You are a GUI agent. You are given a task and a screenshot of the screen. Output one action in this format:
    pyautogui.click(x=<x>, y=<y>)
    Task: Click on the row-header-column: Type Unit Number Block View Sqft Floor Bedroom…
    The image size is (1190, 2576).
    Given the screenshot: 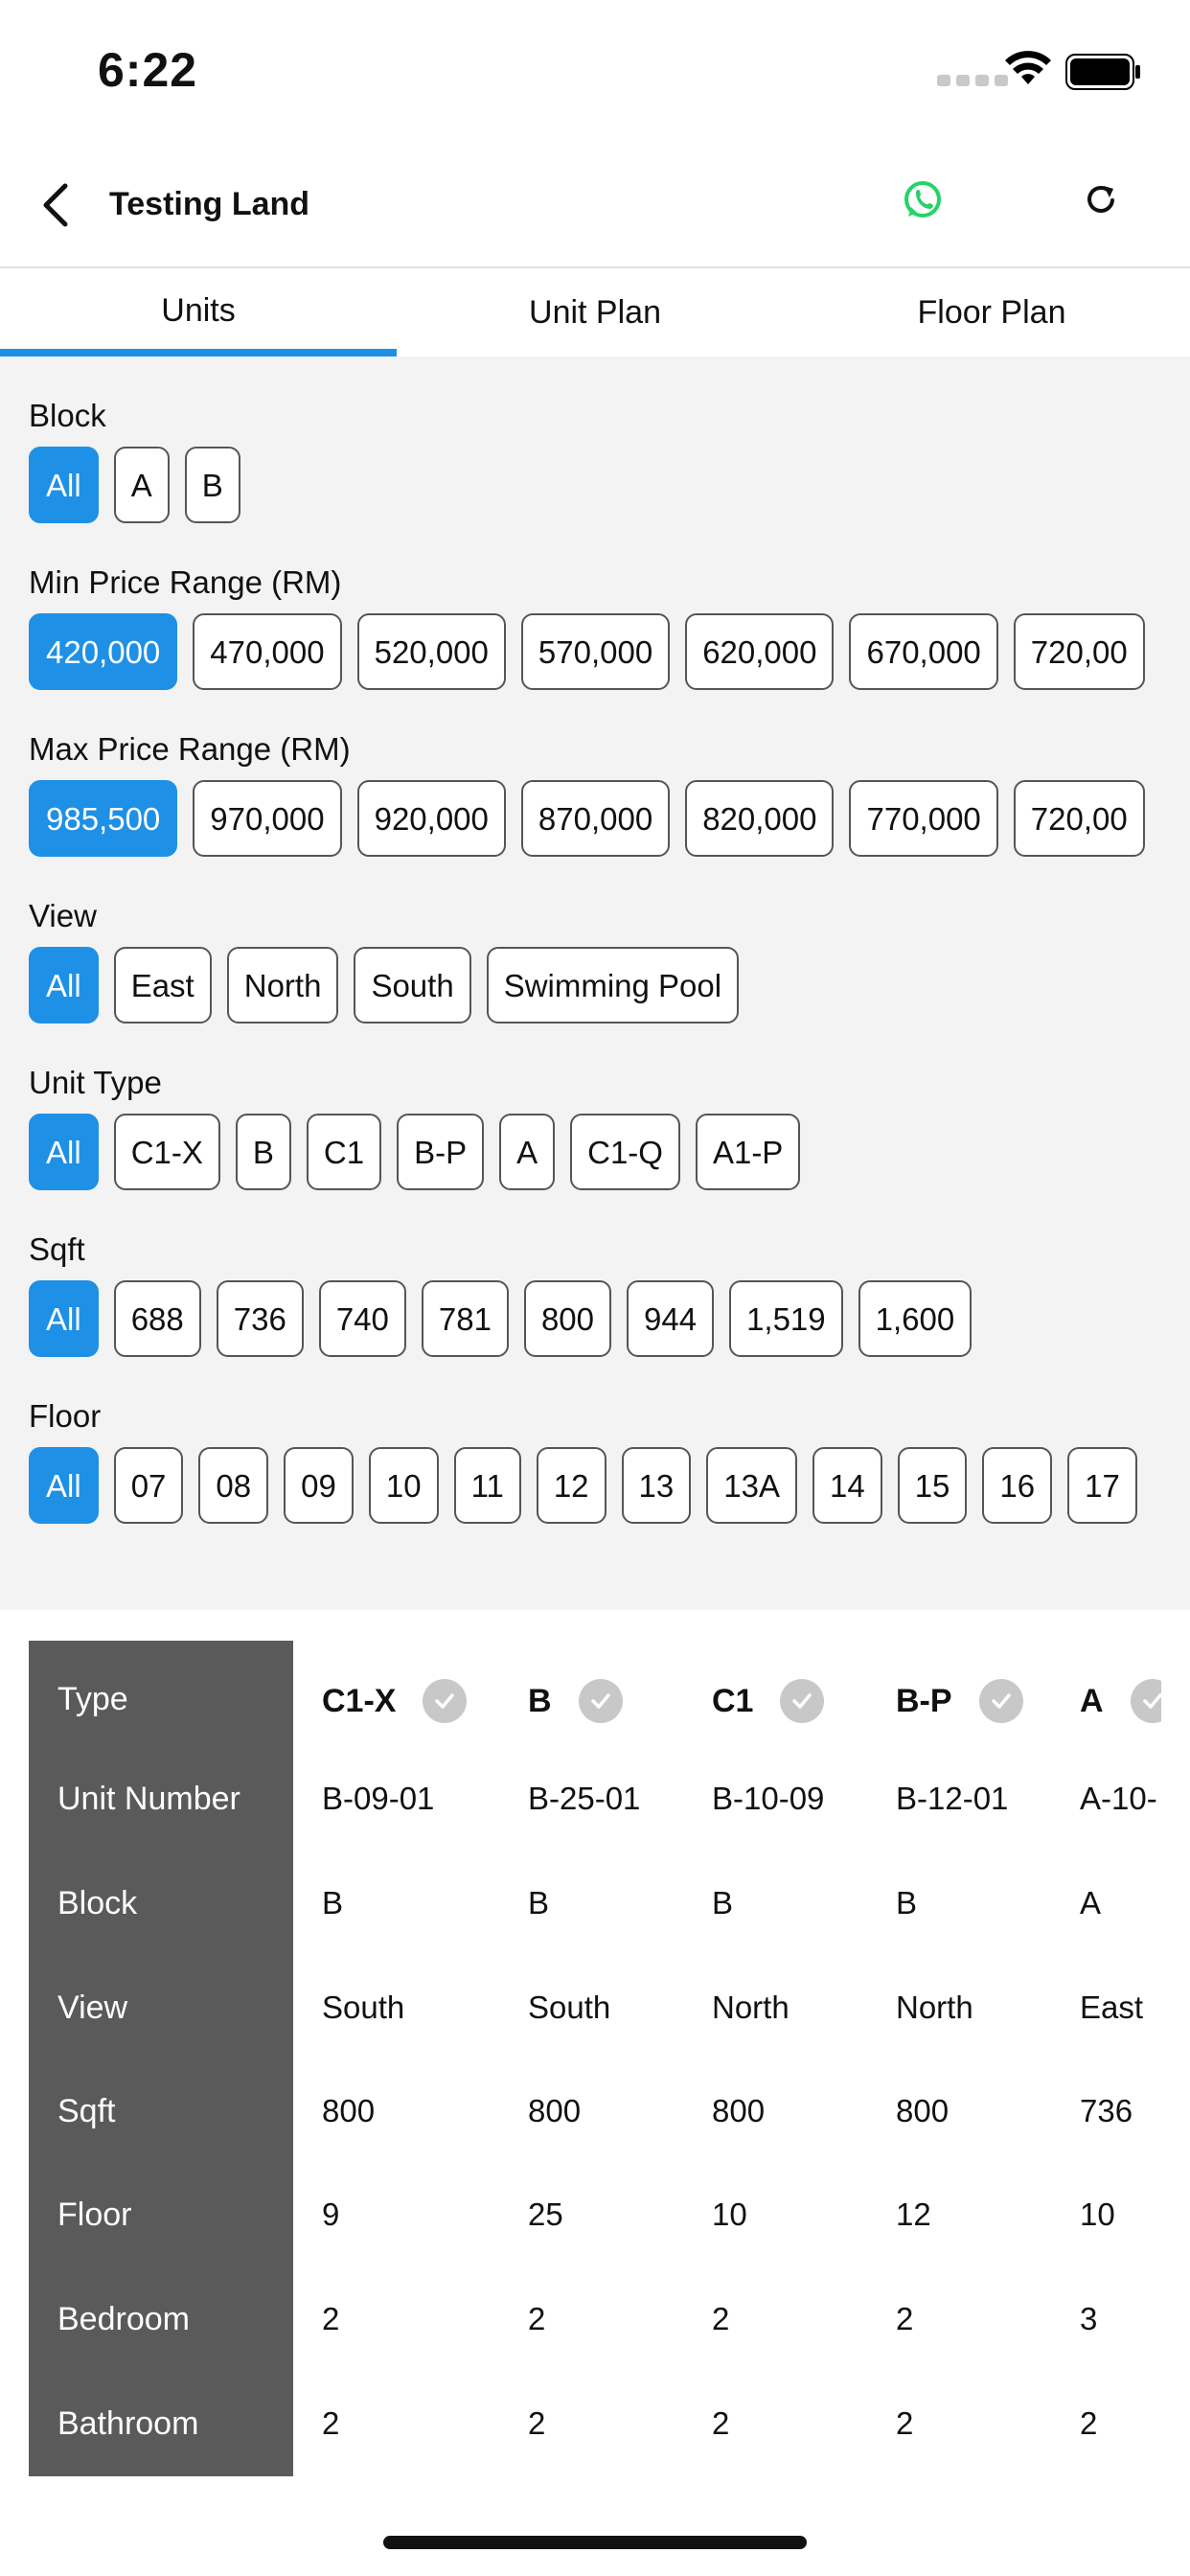 What is the action you would take?
    pyautogui.click(x=161, y=2058)
    